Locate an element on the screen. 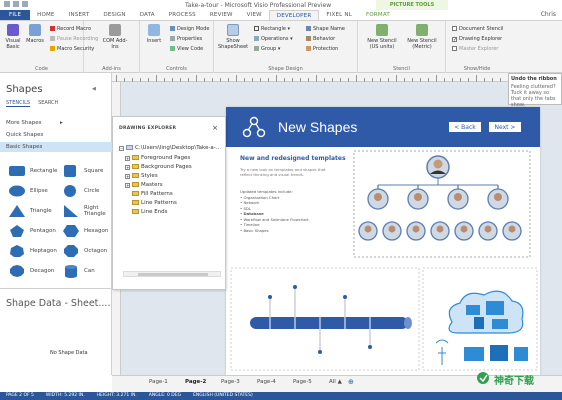 The width and height of the screenshot is (562, 400). shape-pentagon: Pentagon is located at coordinates (34, 231).